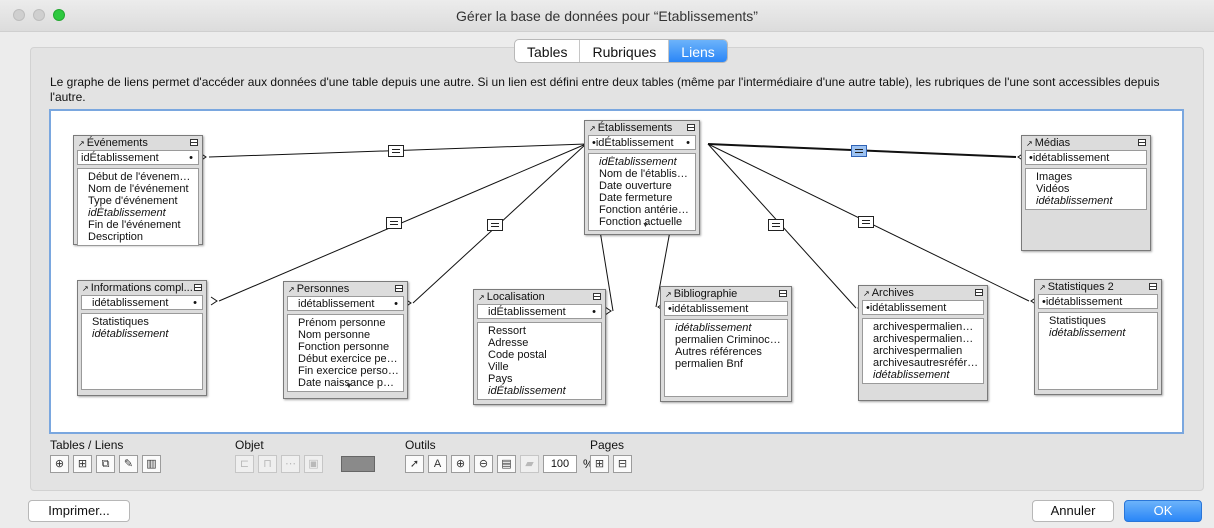 This screenshot has height=528, width=1214. Describe the element at coordinates (117, 143) in the screenshot. I see `table-title: Événements` at that location.